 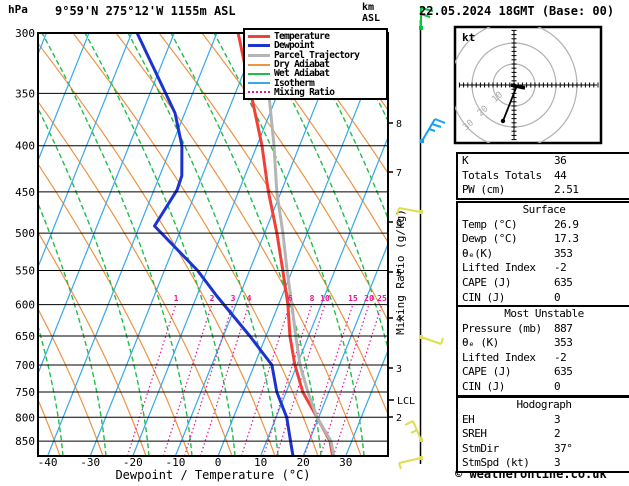 What do you see at coordinates (499, 268) in the screenshot?
I see `row-label: Lifted Index` at bounding box center [499, 268].